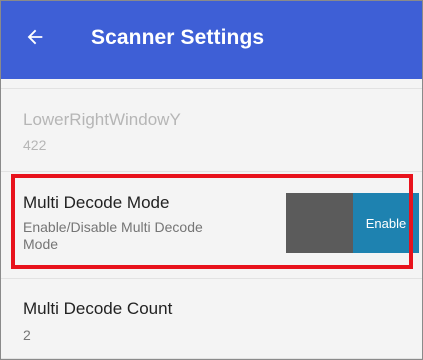 The width and height of the screenshot is (423, 360). What do you see at coordinates (386, 223) in the screenshot?
I see `toggle-enable-label: Enable` at bounding box center [386, 223].